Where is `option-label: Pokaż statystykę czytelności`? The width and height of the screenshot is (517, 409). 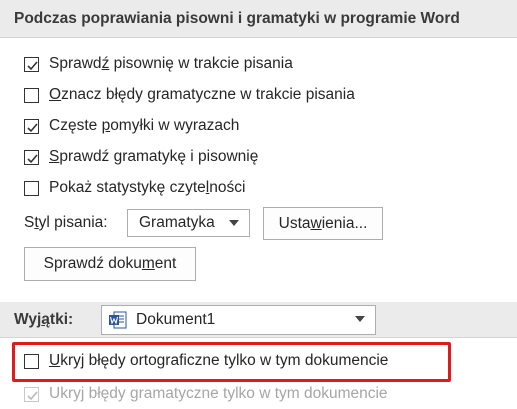 option-label: Pokaż statystykę czytelności is located at coordinates (147, 187).